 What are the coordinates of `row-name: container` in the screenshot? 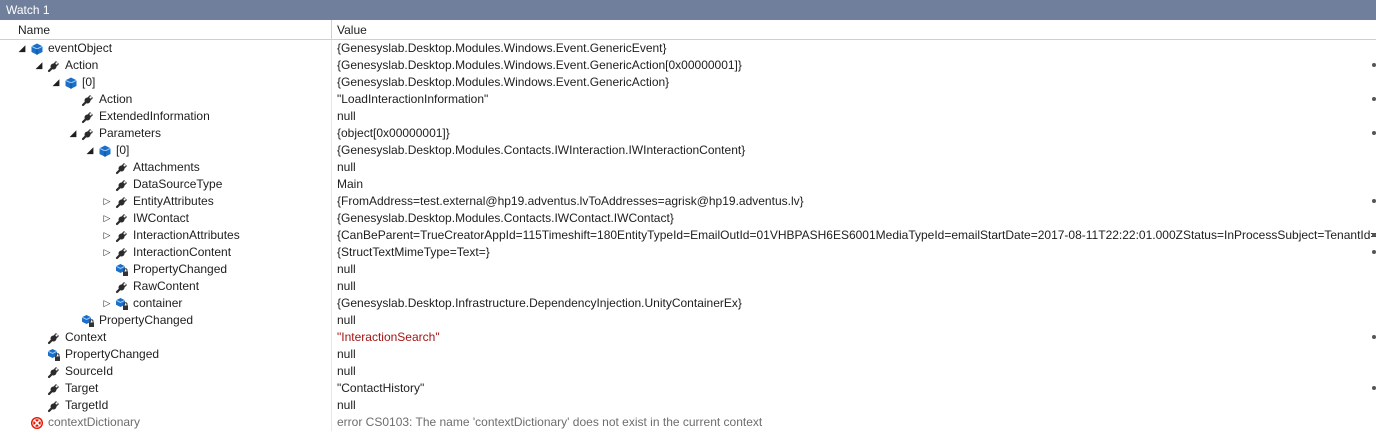 It's located at (158, 303).